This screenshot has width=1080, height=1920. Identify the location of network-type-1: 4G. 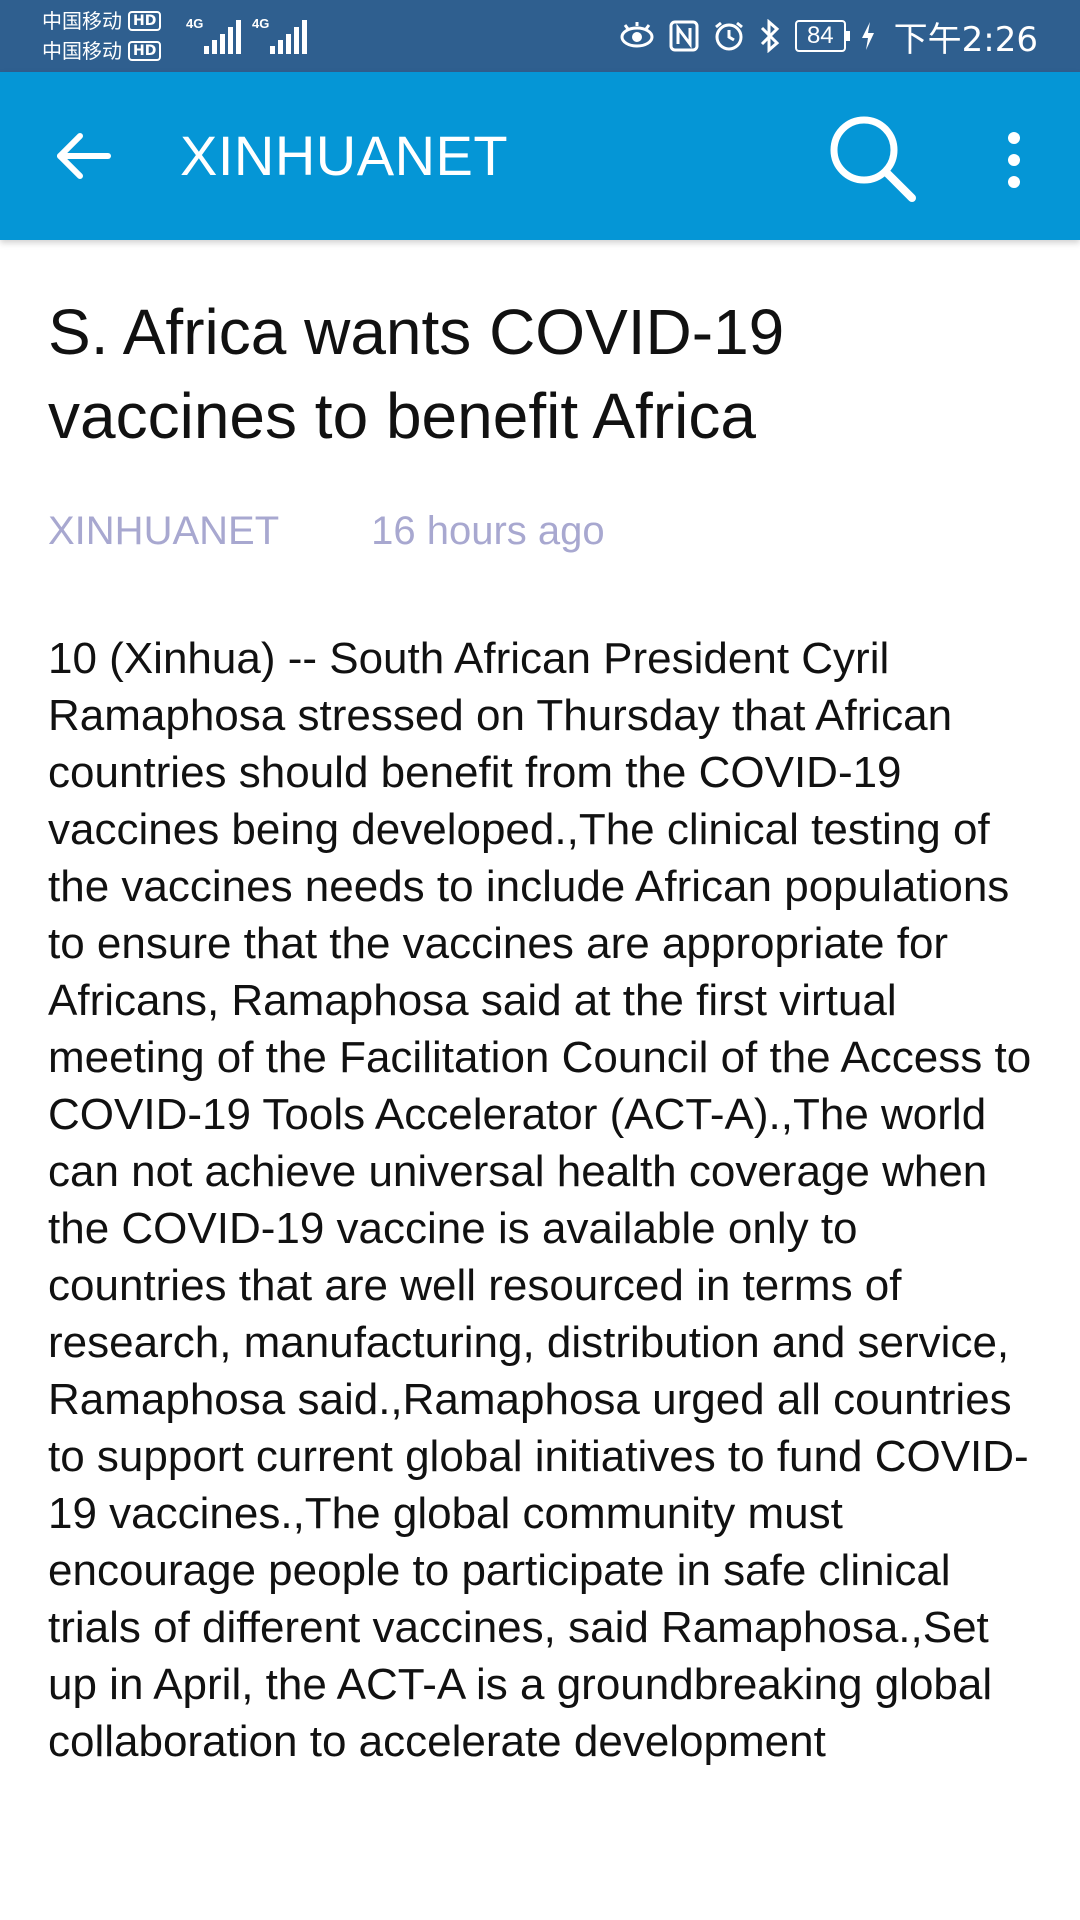
(195, 23).